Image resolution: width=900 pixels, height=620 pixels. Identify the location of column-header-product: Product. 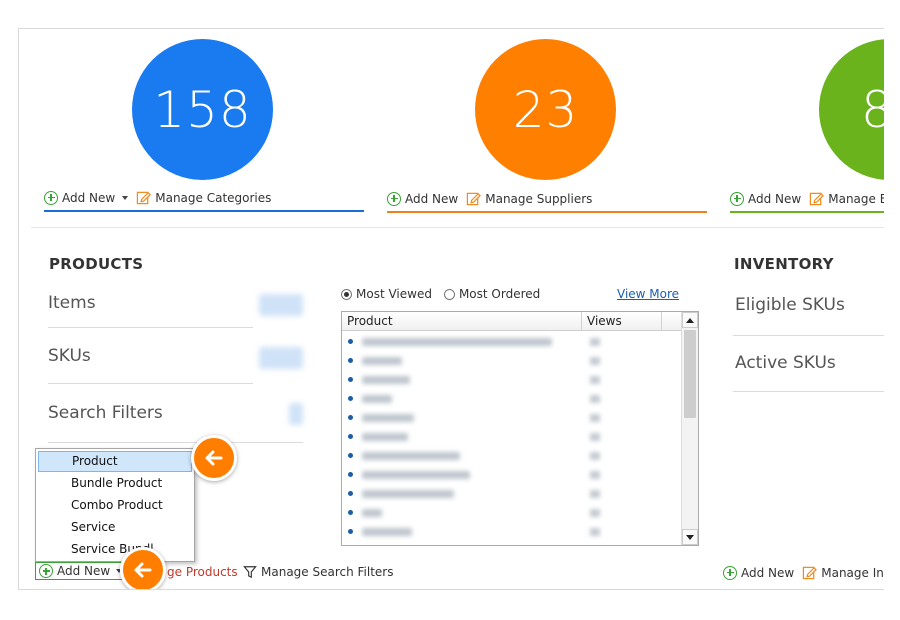
(462, 321).